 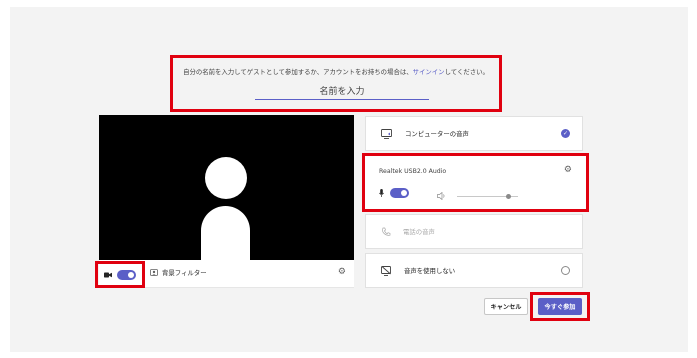 I want to click on cancel-button: キャンセル, so click(x=506, y=306).